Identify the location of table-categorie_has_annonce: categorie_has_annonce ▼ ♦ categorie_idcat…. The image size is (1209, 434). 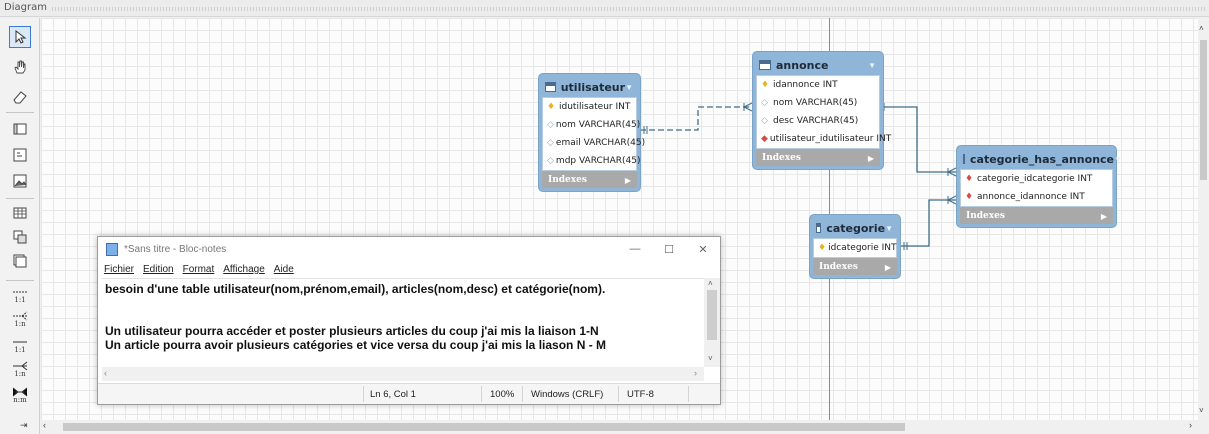
(1039, 186).